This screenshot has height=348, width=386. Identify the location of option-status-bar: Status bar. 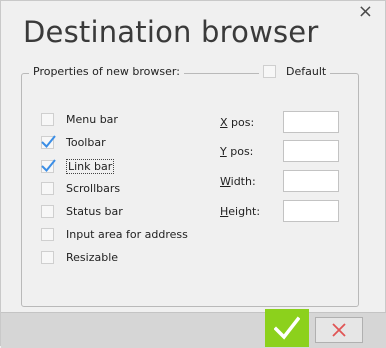
(82, 211).